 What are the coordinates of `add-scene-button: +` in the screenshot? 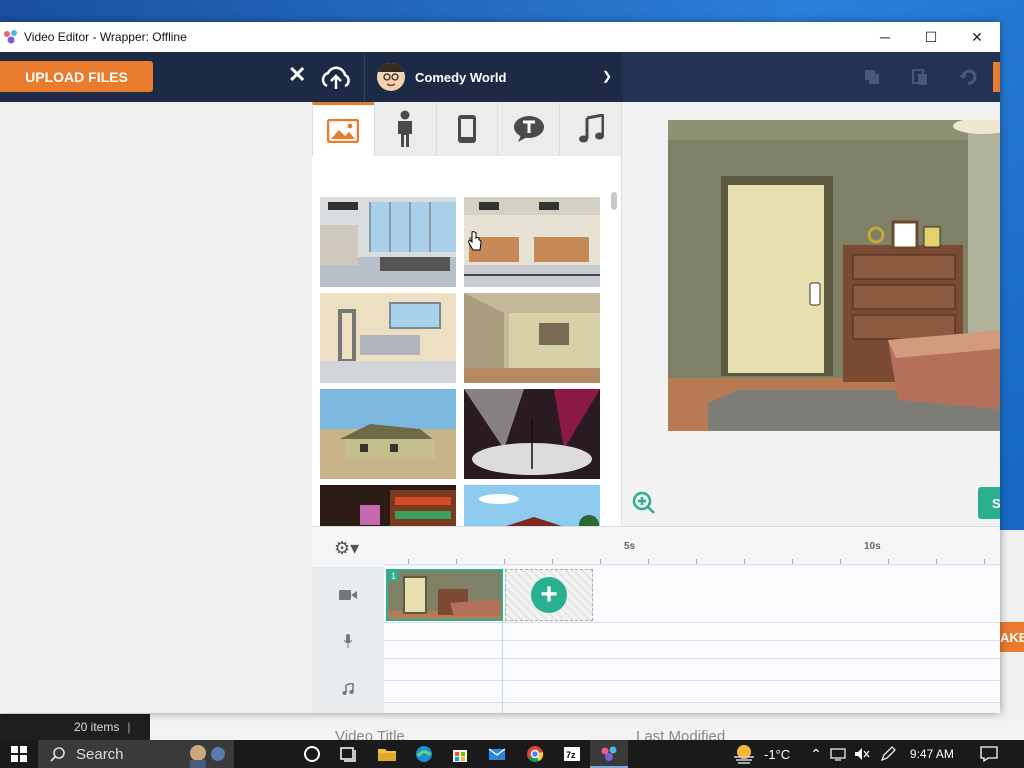 It's located at (549, 595).